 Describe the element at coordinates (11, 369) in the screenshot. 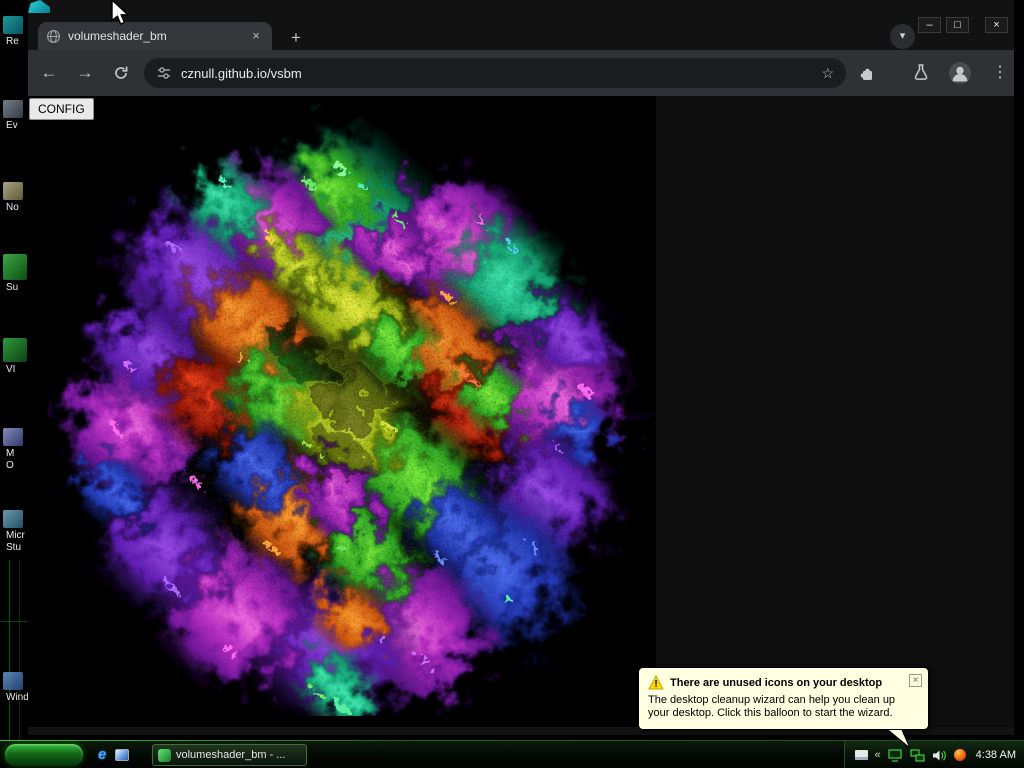

I see `desktop-icon-label: VI` at that location.